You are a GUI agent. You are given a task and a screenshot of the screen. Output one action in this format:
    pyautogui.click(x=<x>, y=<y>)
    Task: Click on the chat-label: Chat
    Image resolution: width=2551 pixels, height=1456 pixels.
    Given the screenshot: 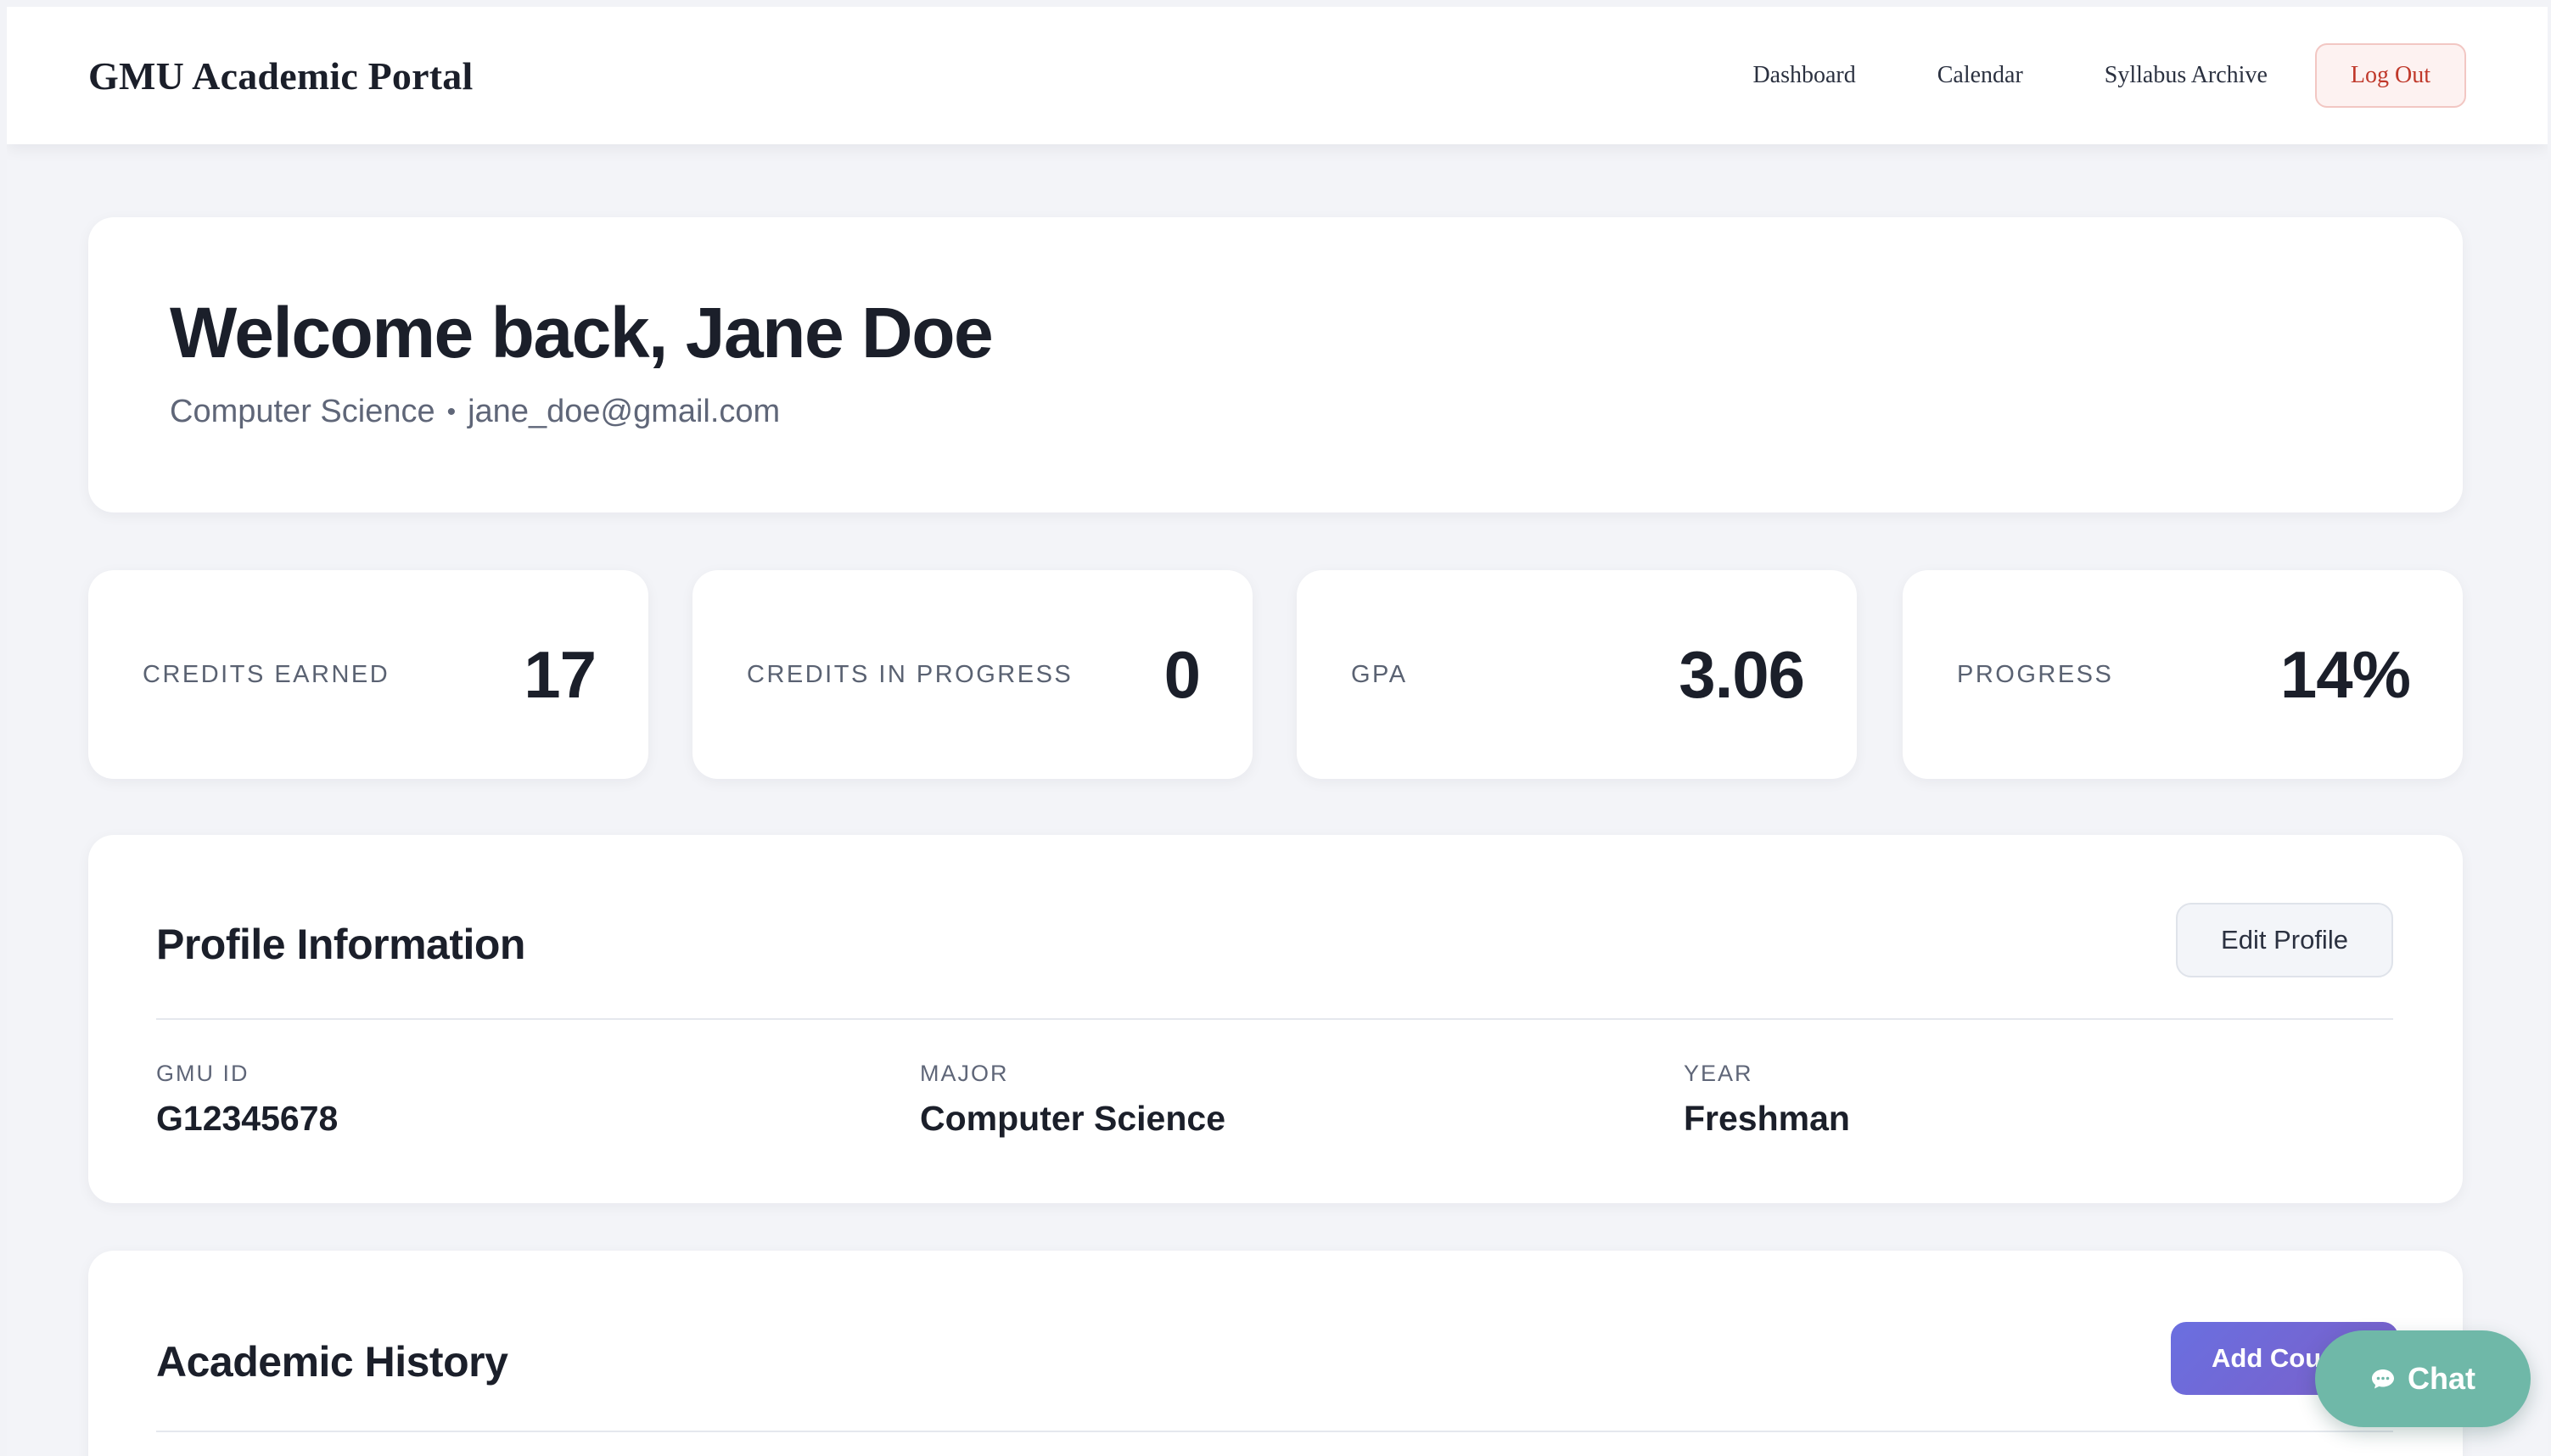 What is the action you would take?
    pyautogui.click(x=2441, y=1378)
    